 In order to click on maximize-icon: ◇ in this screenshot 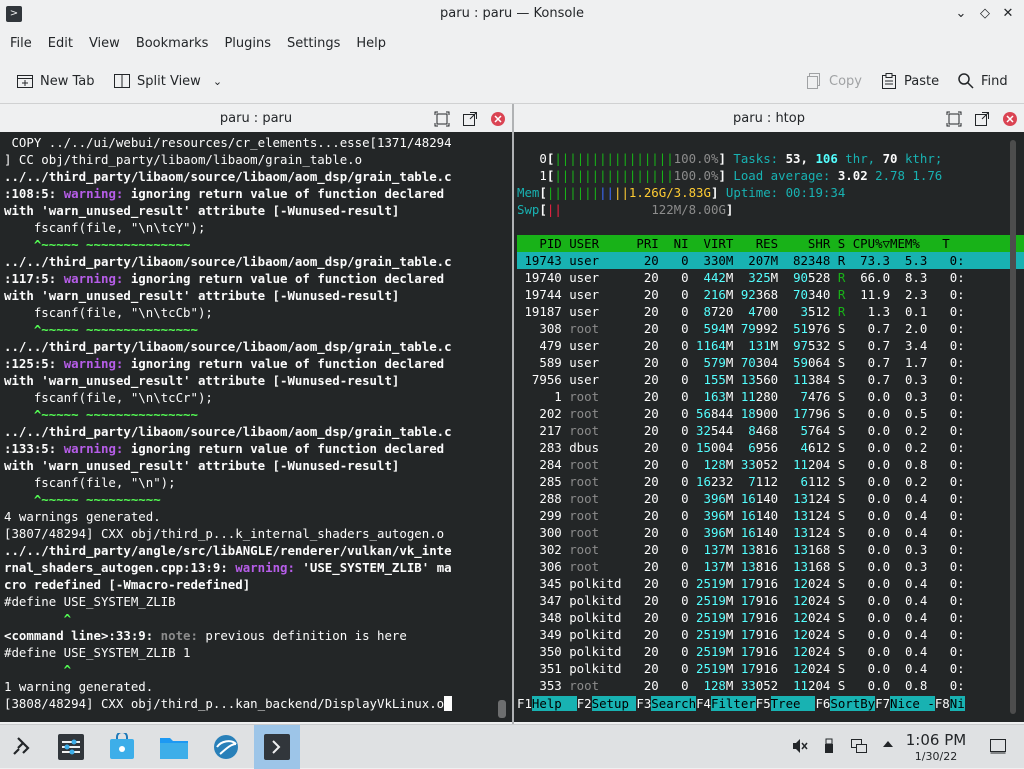, I will do `click(985, 14)`.